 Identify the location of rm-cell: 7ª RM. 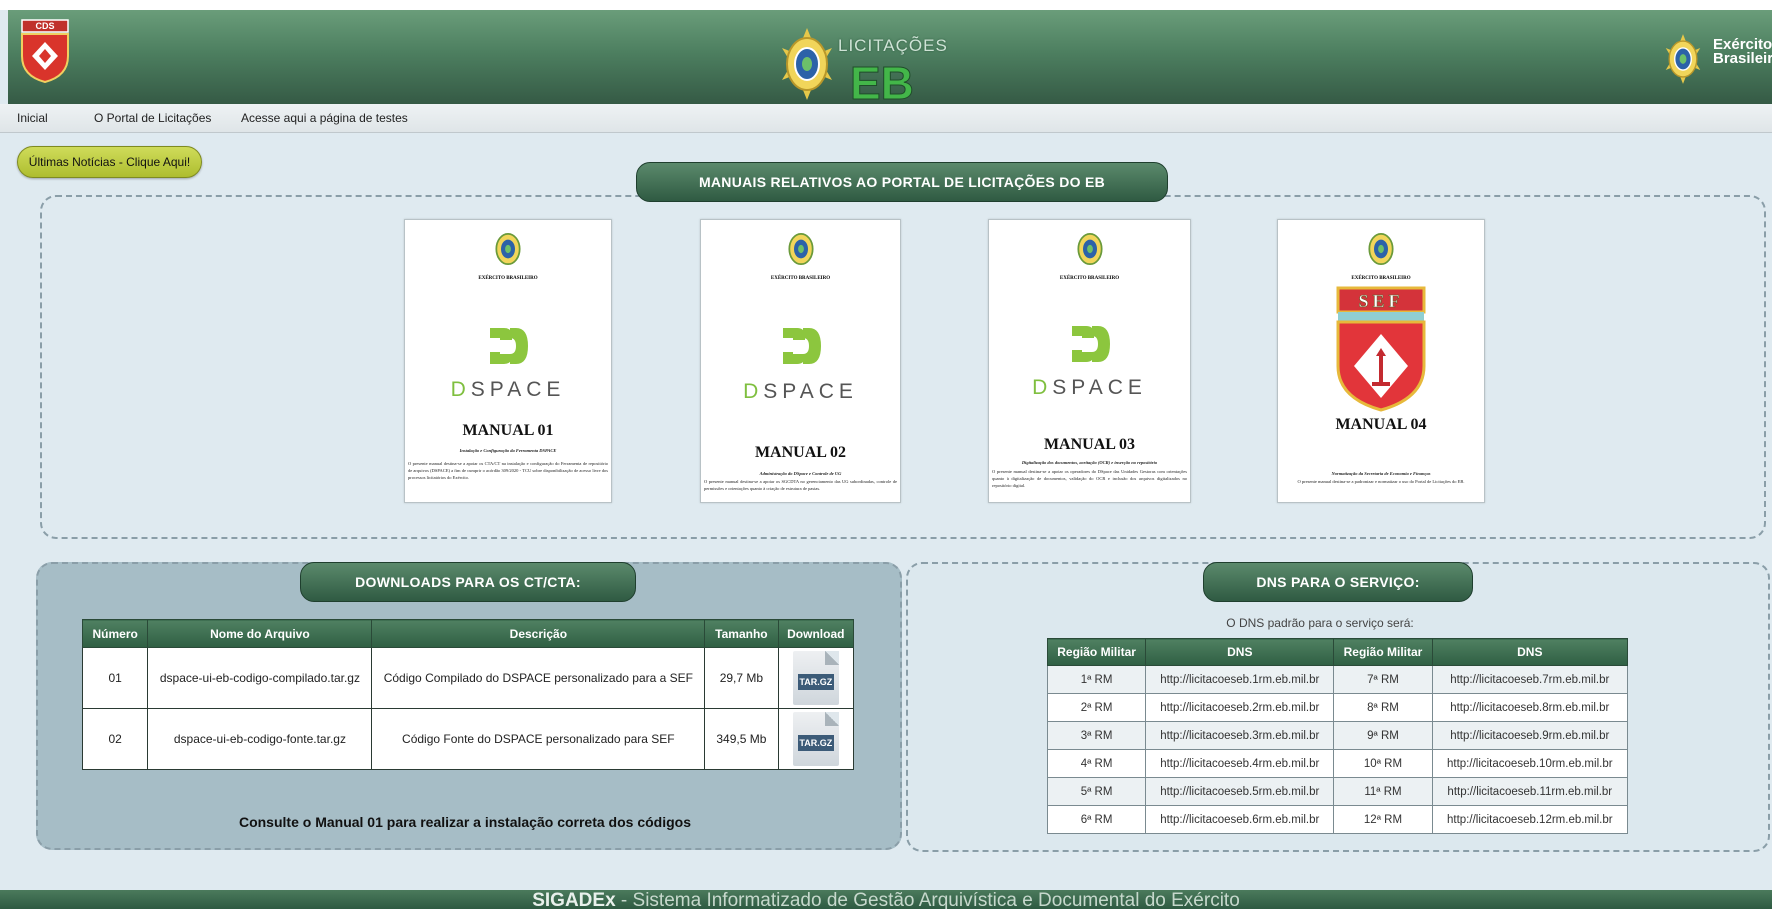
(1383, 679).